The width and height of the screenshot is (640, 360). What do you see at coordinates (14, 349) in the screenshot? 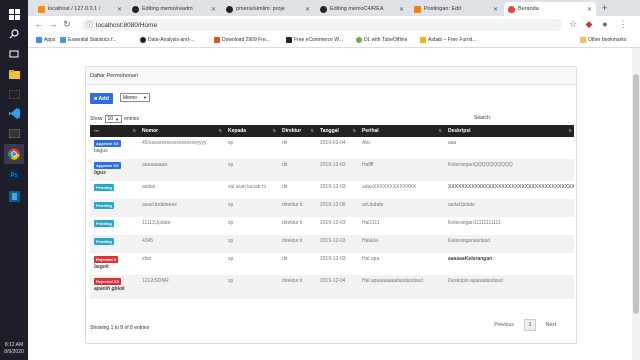
I see `taskbar-clock: 8:12 AM 8/9/2020` at bounding box center [14, 349].